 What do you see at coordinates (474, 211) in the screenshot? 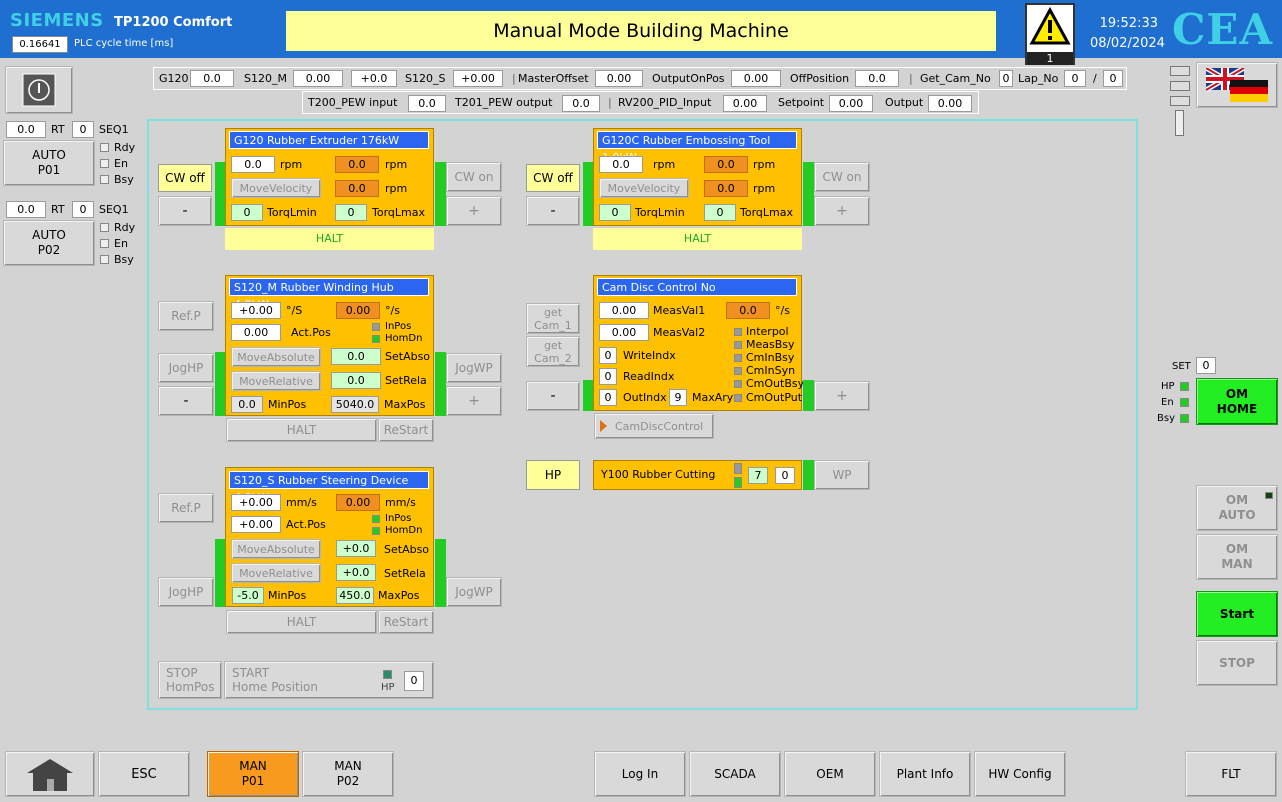
I see `g120-plus-button: +` at bounding box center [474, 211].